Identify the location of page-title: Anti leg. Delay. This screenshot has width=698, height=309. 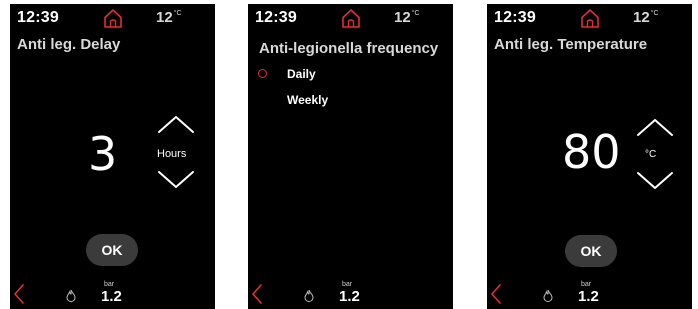
(69, 44).